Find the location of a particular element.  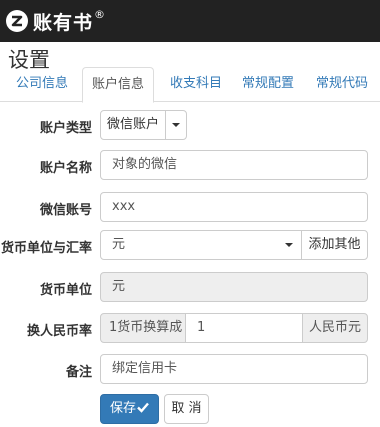

tab-company-info: 公司信息 is located at coordinates (42, 84).